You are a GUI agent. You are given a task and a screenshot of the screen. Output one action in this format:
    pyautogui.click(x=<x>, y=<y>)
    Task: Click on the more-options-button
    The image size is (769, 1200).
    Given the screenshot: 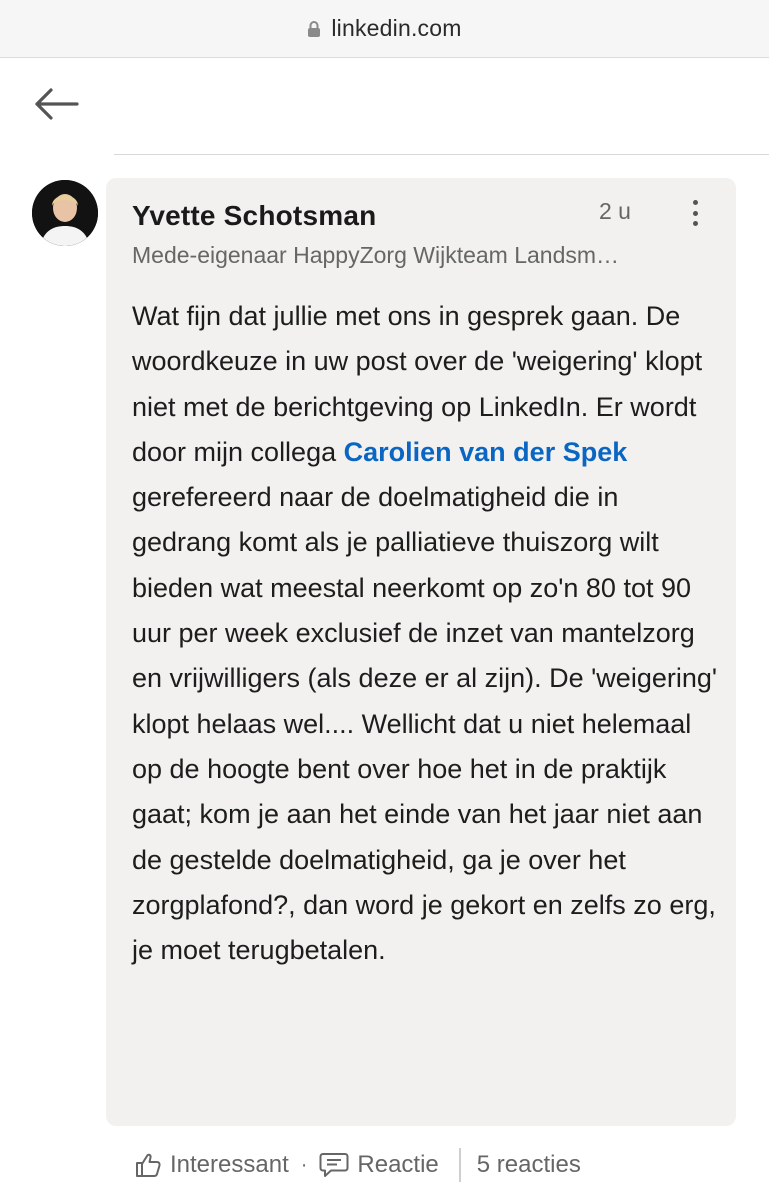 What is the action you would take?
    pyautogui.click(x=695, y=213)
    